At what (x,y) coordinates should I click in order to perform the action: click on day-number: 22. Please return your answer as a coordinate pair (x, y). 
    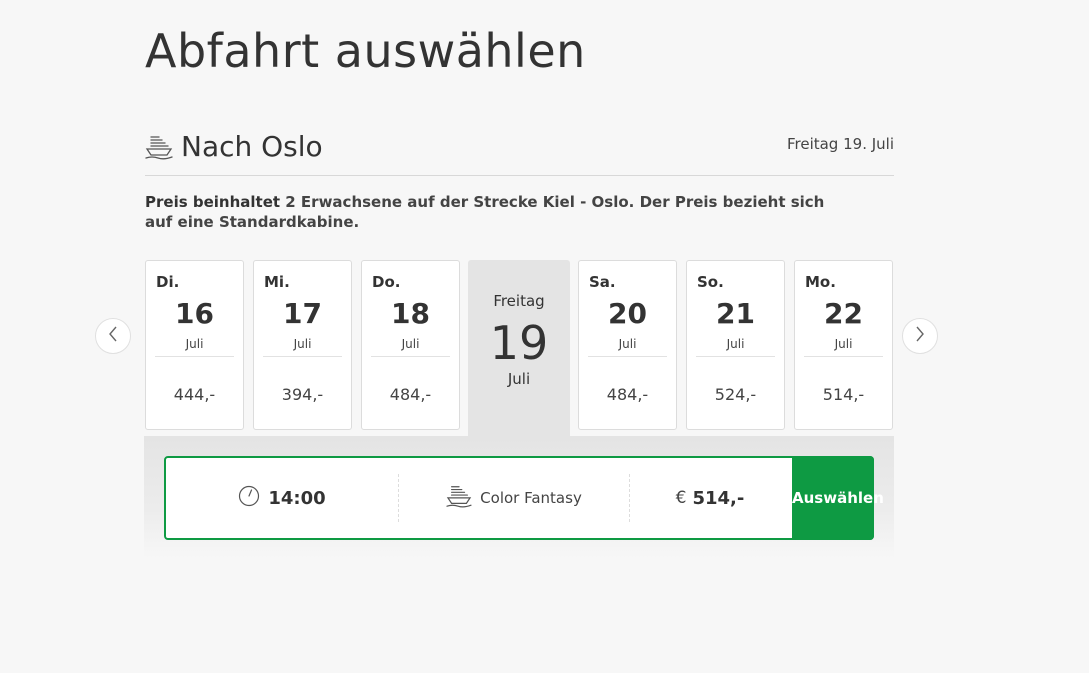
    Looking at the image, I should click on (843, 313).